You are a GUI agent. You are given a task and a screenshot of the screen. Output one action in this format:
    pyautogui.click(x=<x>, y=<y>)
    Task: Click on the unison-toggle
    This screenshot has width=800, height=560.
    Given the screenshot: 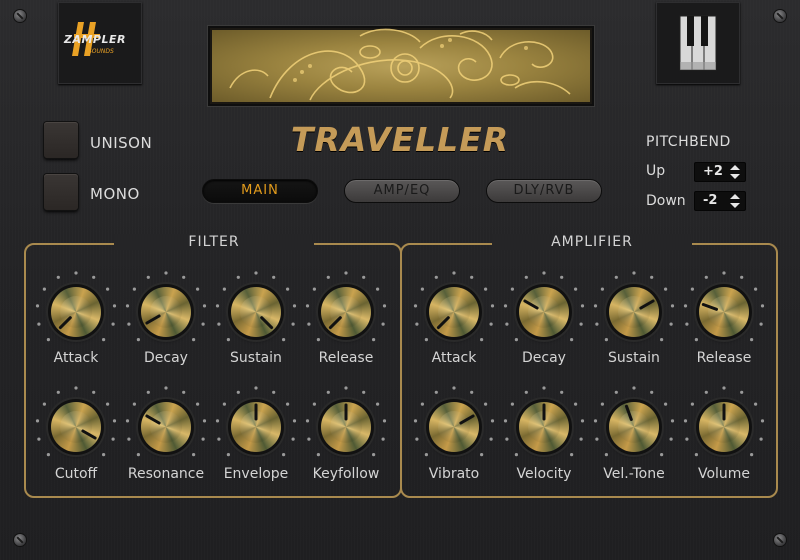 What is the action you would take?
    pyautogui.click(x=61, y=140)
    